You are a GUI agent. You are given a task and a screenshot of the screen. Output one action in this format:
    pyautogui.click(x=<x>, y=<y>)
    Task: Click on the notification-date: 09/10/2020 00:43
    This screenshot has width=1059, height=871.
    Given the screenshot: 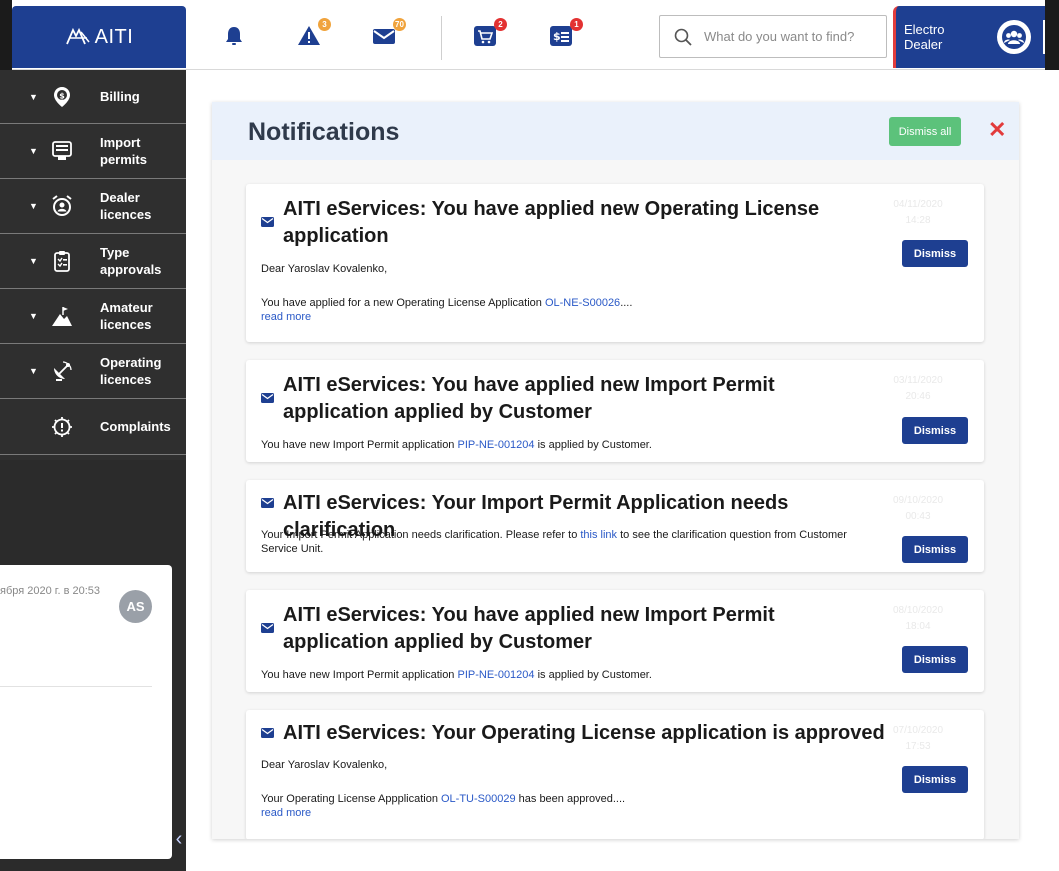 What is the action you would take?
    pyautogui.click(x=918, y=509)
    